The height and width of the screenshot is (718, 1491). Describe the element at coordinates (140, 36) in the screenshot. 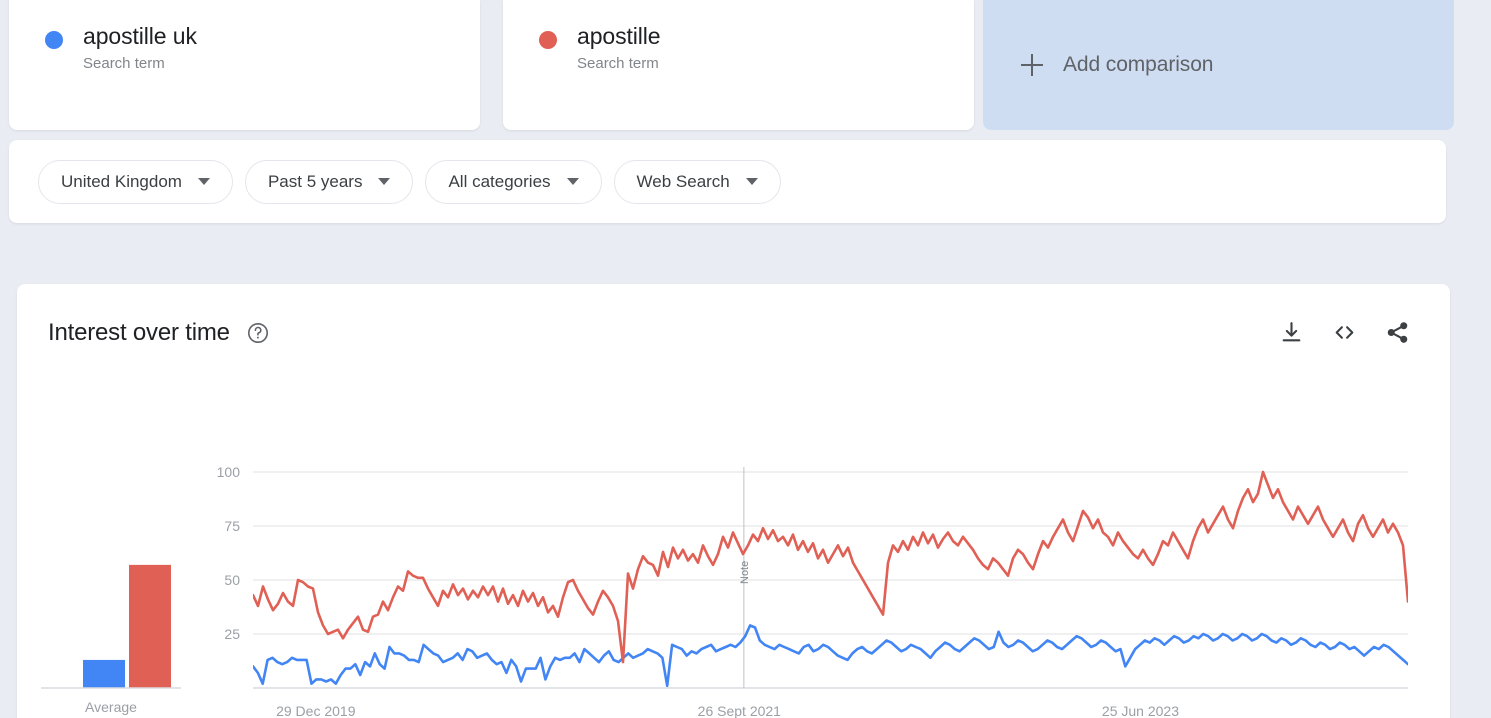

I see `search-term-name: apostille uk` at that location.